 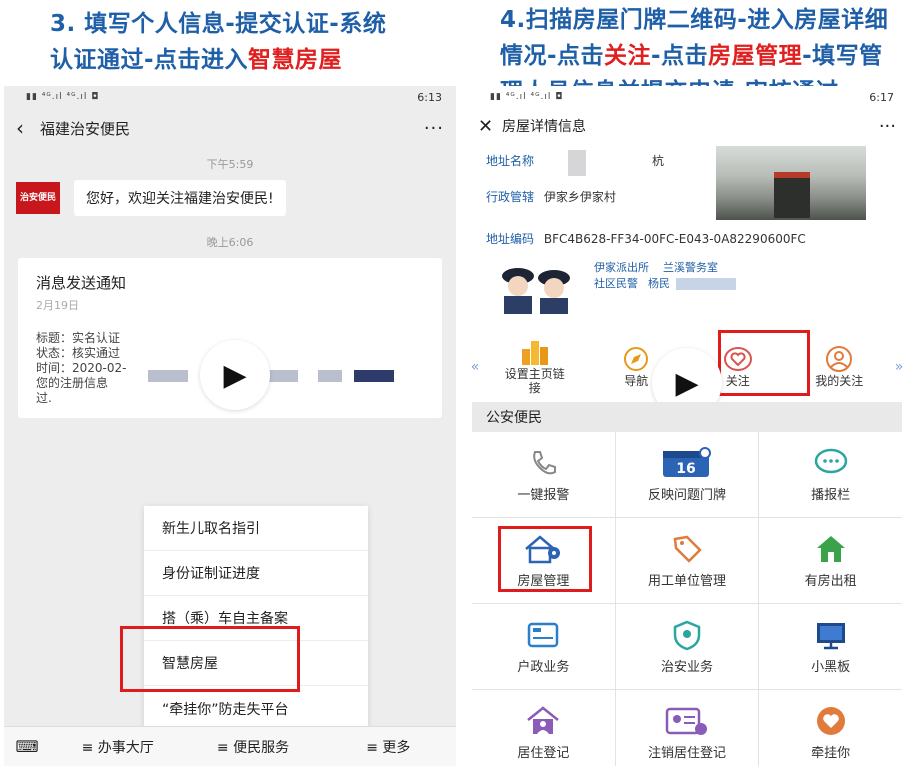 What do you see at coordinates (899, 367) in the screenshot?
I see `scroll-right-icon: »` at bounding box center [899, 367].